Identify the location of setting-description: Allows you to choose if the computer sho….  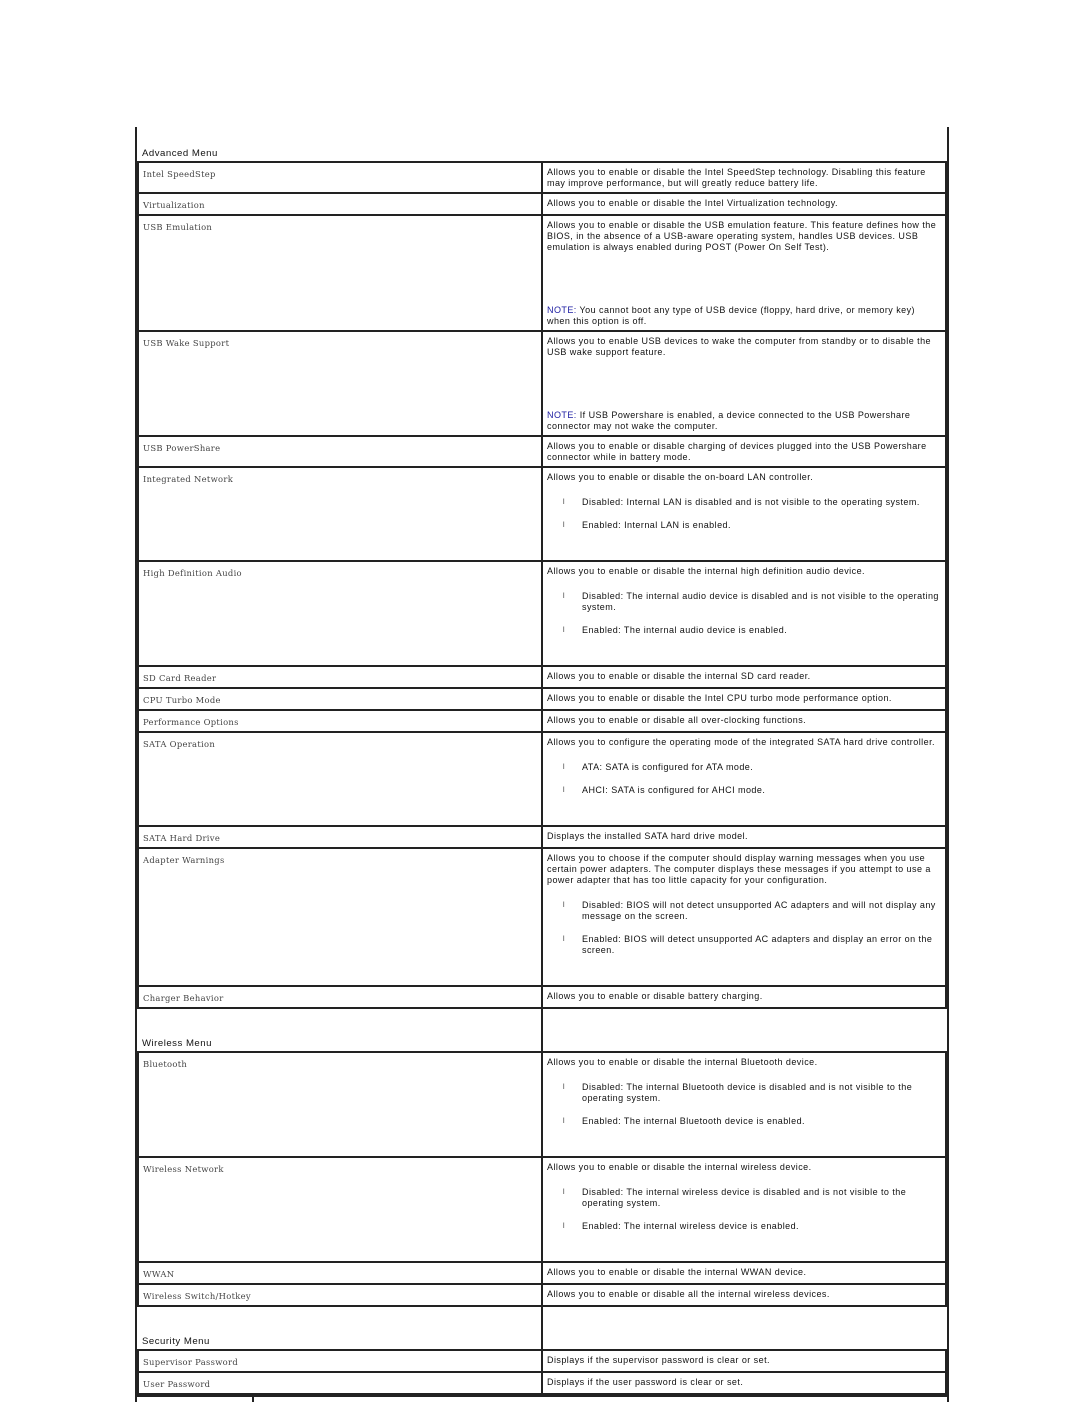
(744, 917).